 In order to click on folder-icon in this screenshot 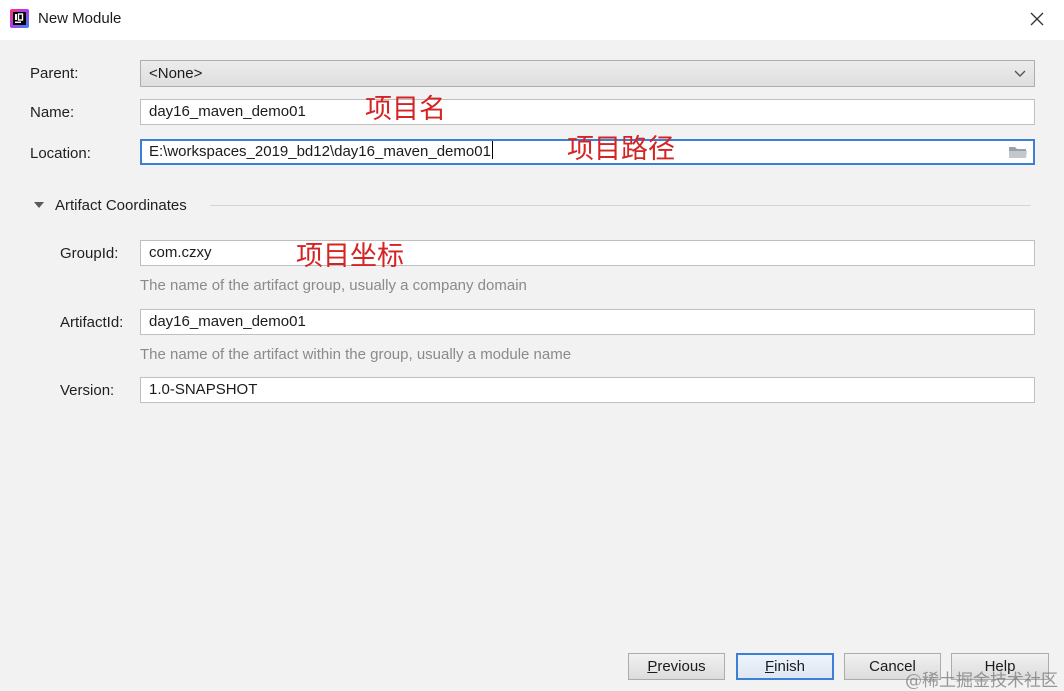, I will do `click(1018, 152)`.